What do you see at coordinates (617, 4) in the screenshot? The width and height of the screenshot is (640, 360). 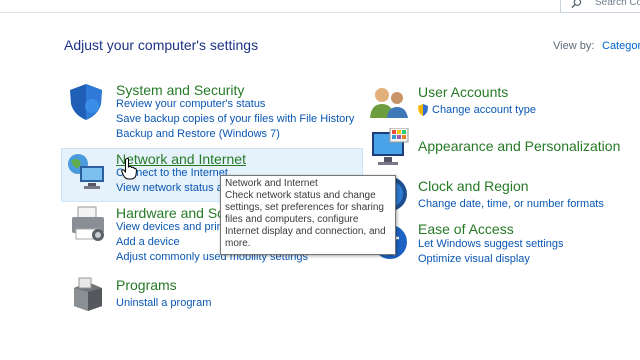 I see `search-placeholder: Search Co` at bounding box center [617, 4].